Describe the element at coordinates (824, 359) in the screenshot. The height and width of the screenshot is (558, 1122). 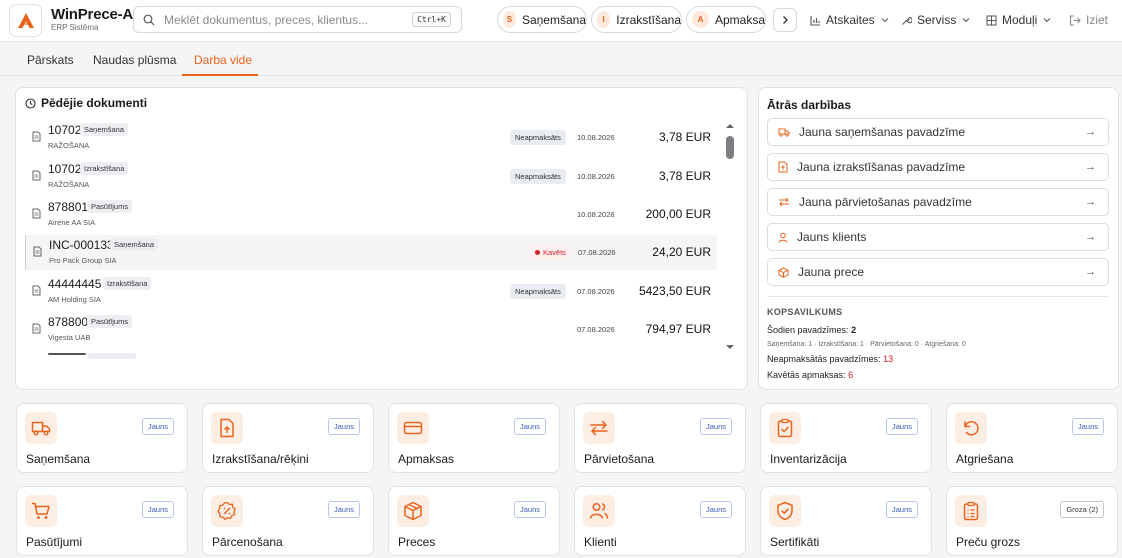
I see `summary-unpaid-label: Neapmaksātās pavadzīmes:` at that location.